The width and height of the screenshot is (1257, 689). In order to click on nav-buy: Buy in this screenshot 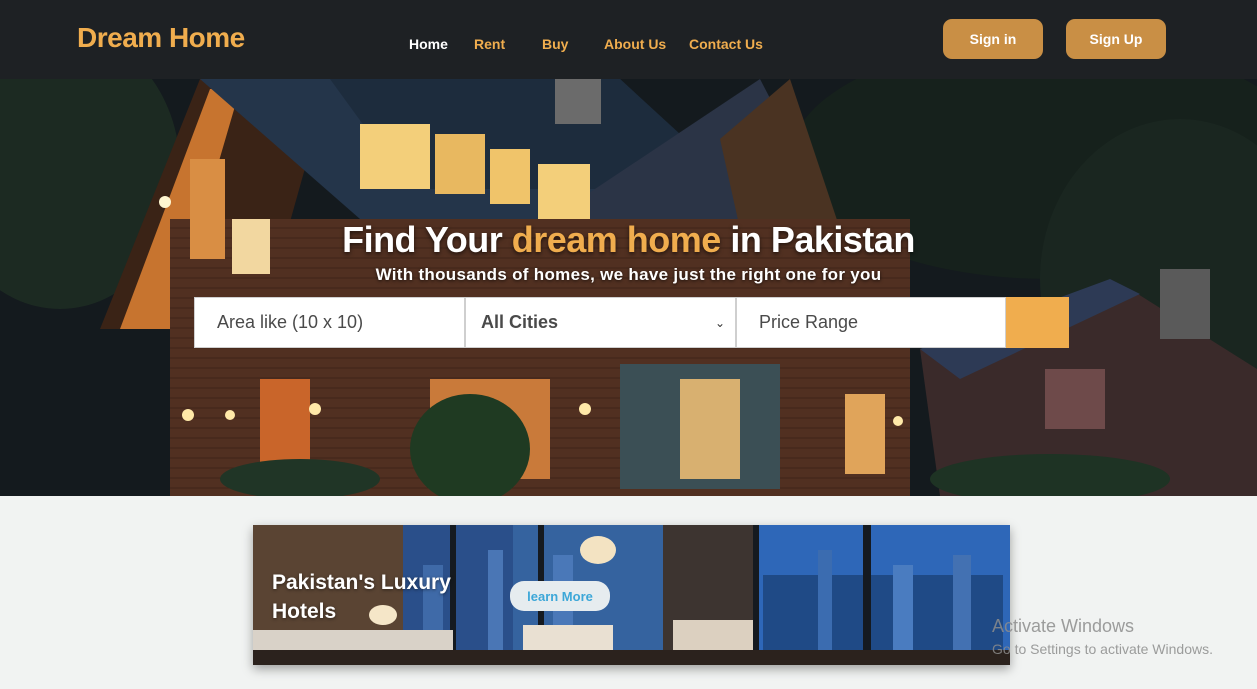, I will do `click(555, 44)`.